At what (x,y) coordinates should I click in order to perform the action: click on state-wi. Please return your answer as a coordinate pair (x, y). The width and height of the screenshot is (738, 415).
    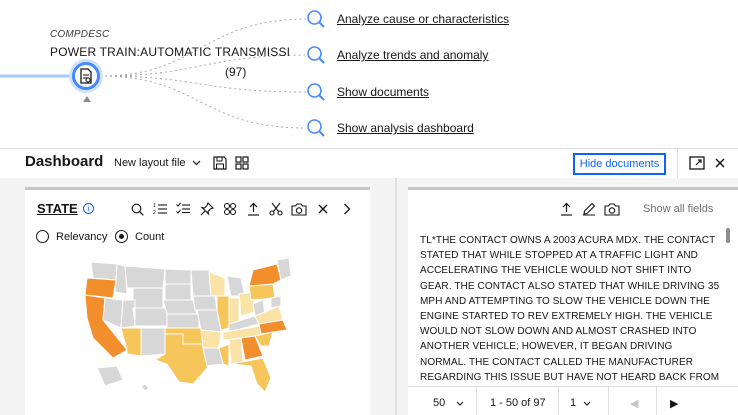
    Looking at the image, I should click on (217, 284).